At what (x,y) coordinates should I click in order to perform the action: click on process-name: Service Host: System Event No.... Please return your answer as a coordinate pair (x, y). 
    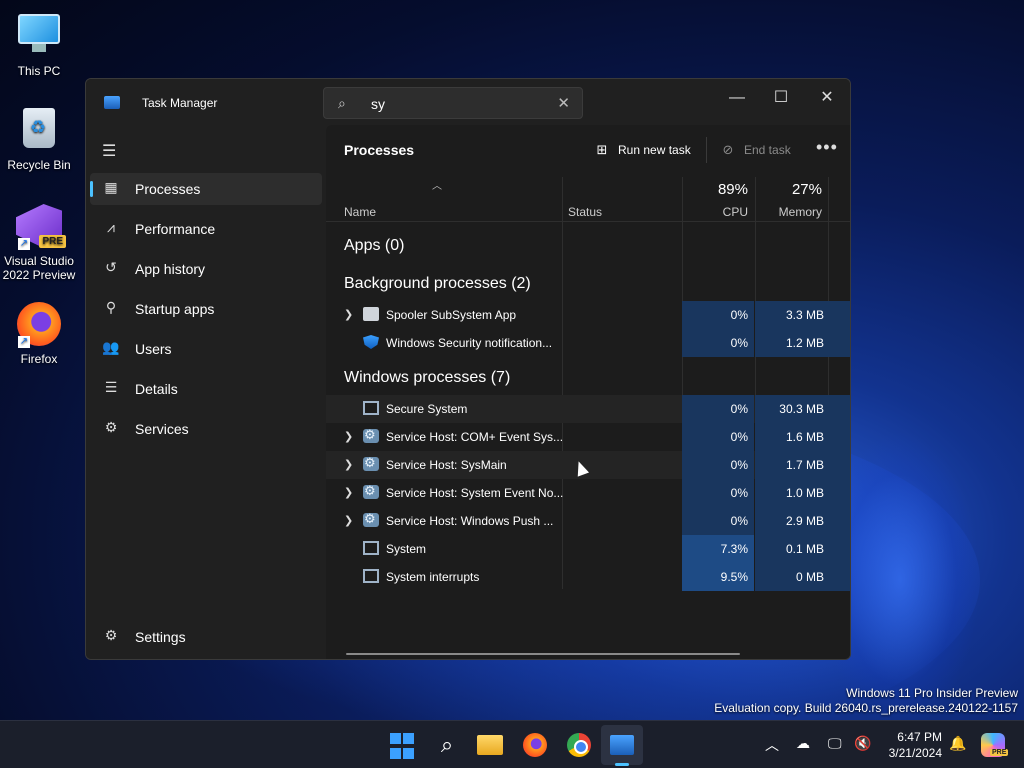
    Looking at the image, I should click on (475, 493).